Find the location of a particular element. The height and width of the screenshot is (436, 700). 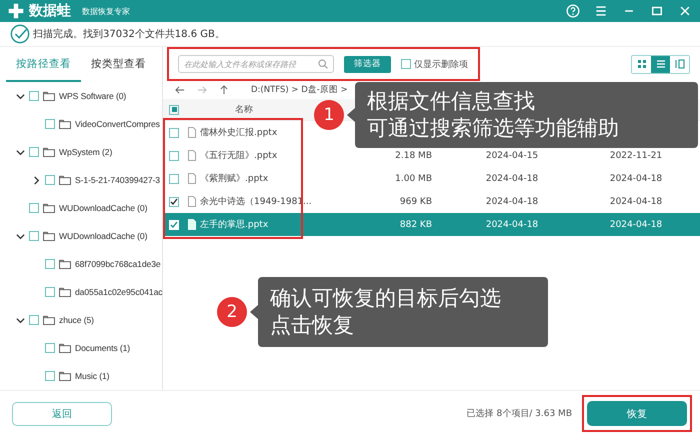

tooltip-text: 可通过搜索筛选等功能辅助 is located at coordinates (493, 128).